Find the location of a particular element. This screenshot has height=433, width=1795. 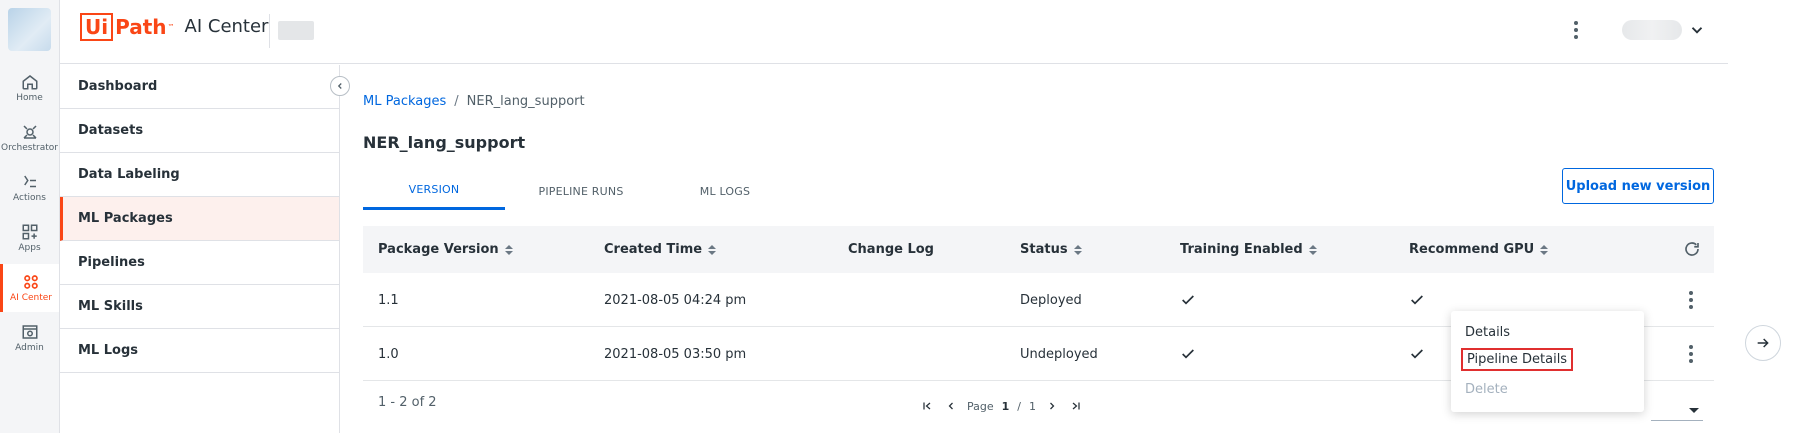

rail-item-label: Apps is located at coordinates (29, 248).